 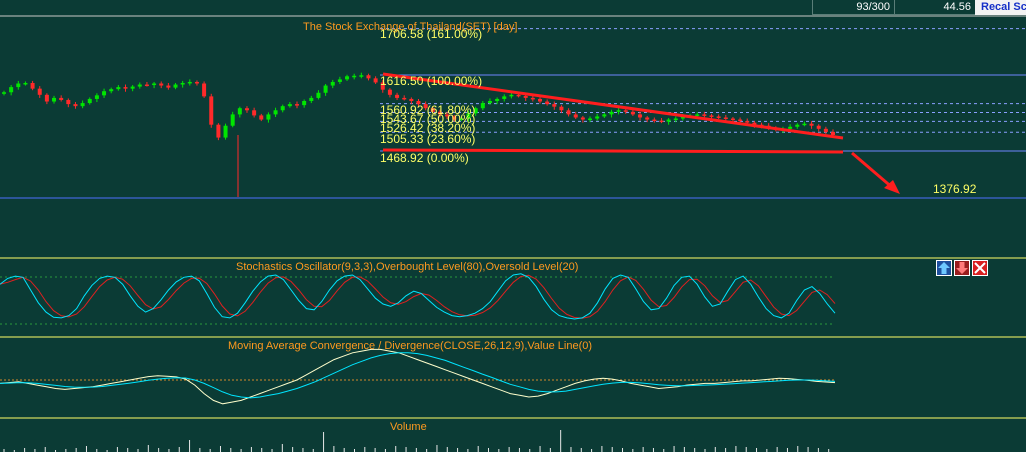 I want to click on move-down-button, so click(x=962, y=268).